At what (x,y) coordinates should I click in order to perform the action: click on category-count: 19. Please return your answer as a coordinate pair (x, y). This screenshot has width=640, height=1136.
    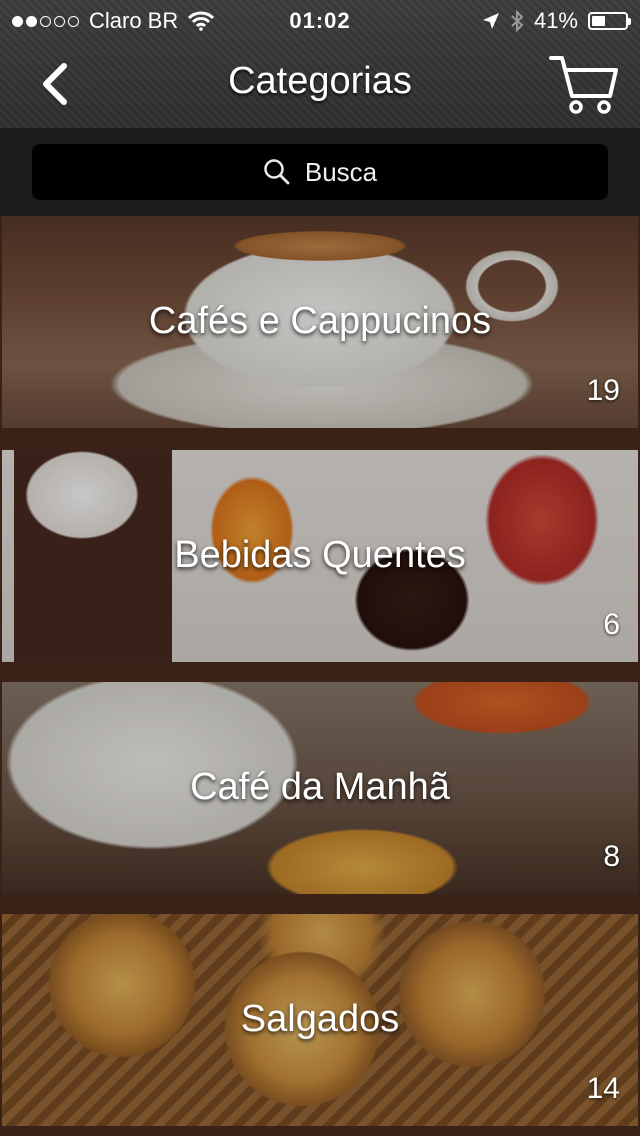
    Looking at the image, I should click on (603, 390).